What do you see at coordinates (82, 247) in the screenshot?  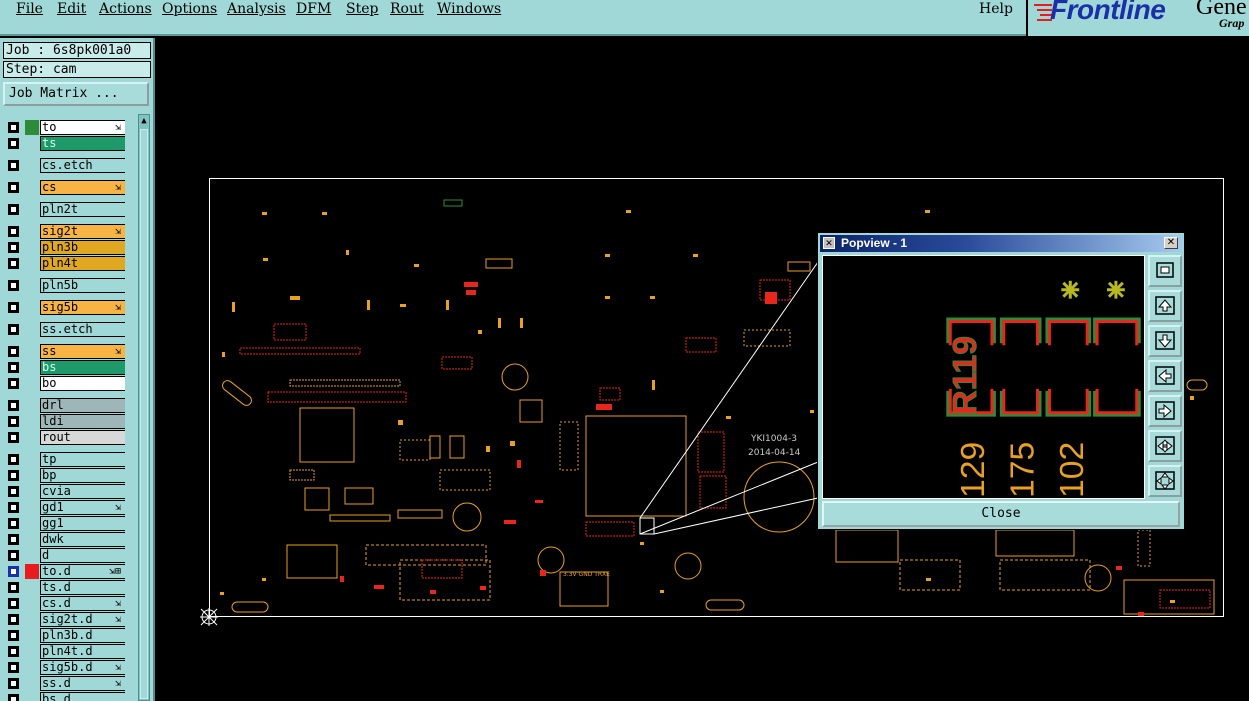 I see `layer-name: pln3b` at bounding box center [82, 247].